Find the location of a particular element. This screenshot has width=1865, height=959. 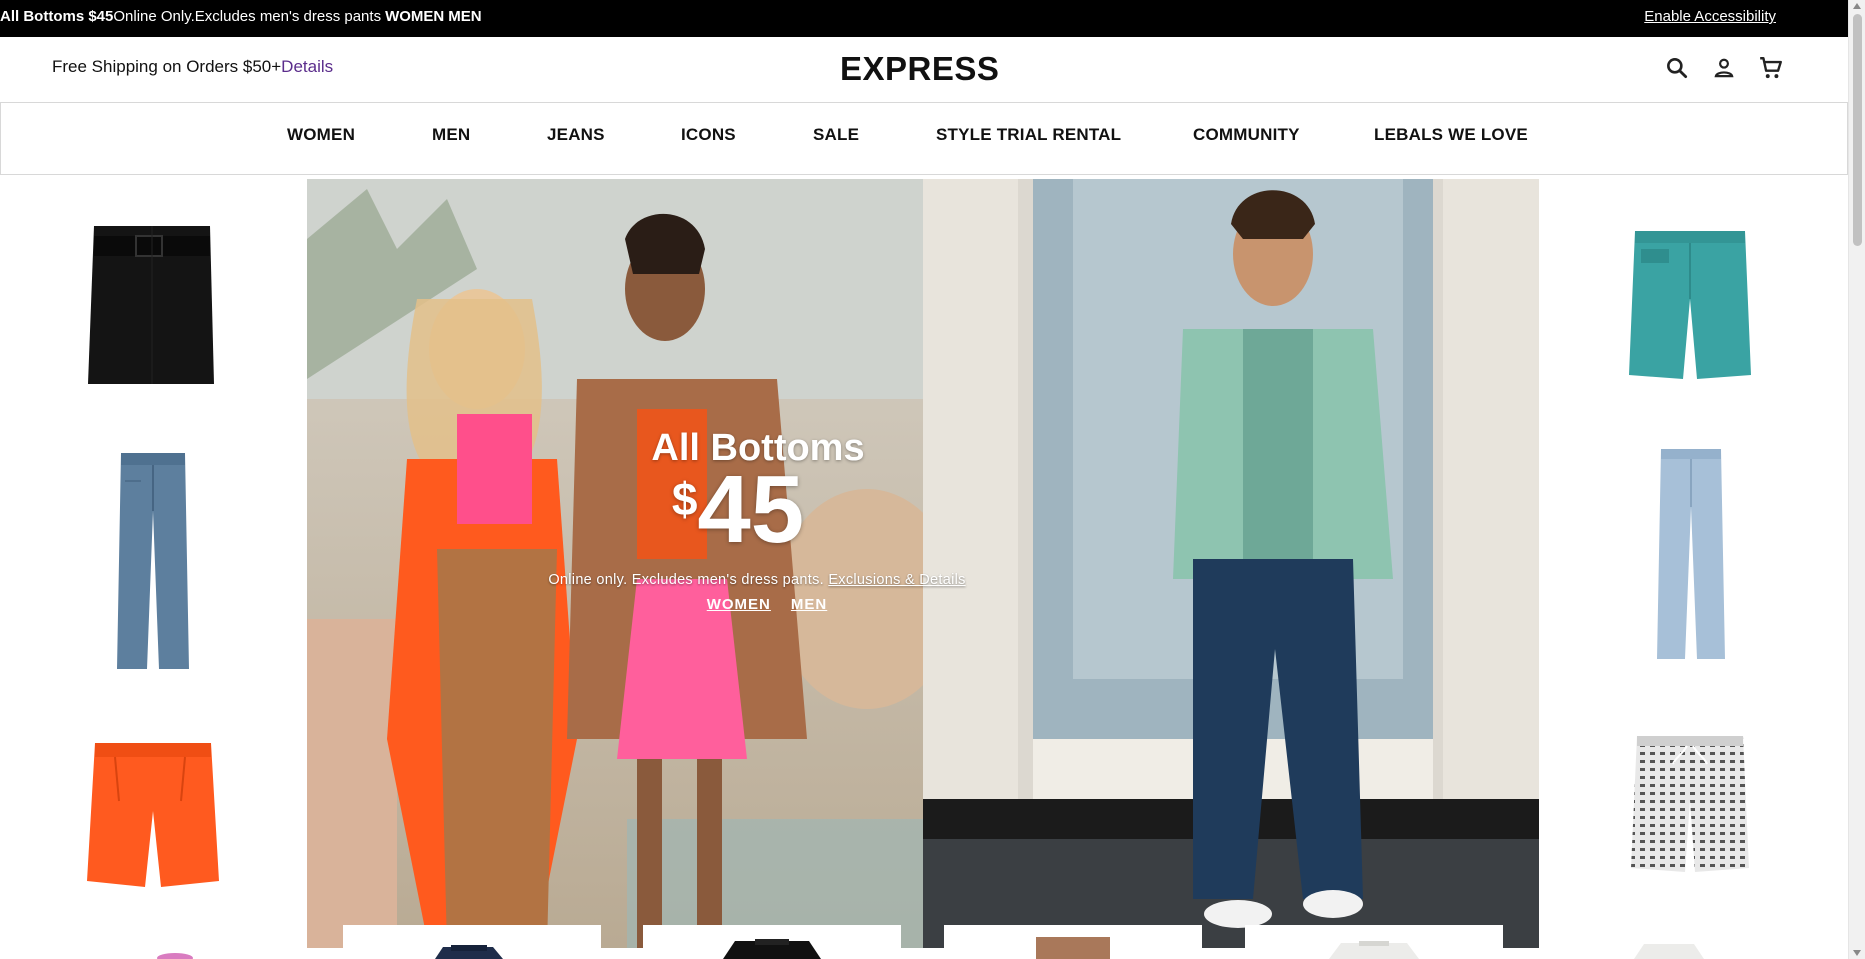

product-orange-shorts is located at coordinates (153, 815).